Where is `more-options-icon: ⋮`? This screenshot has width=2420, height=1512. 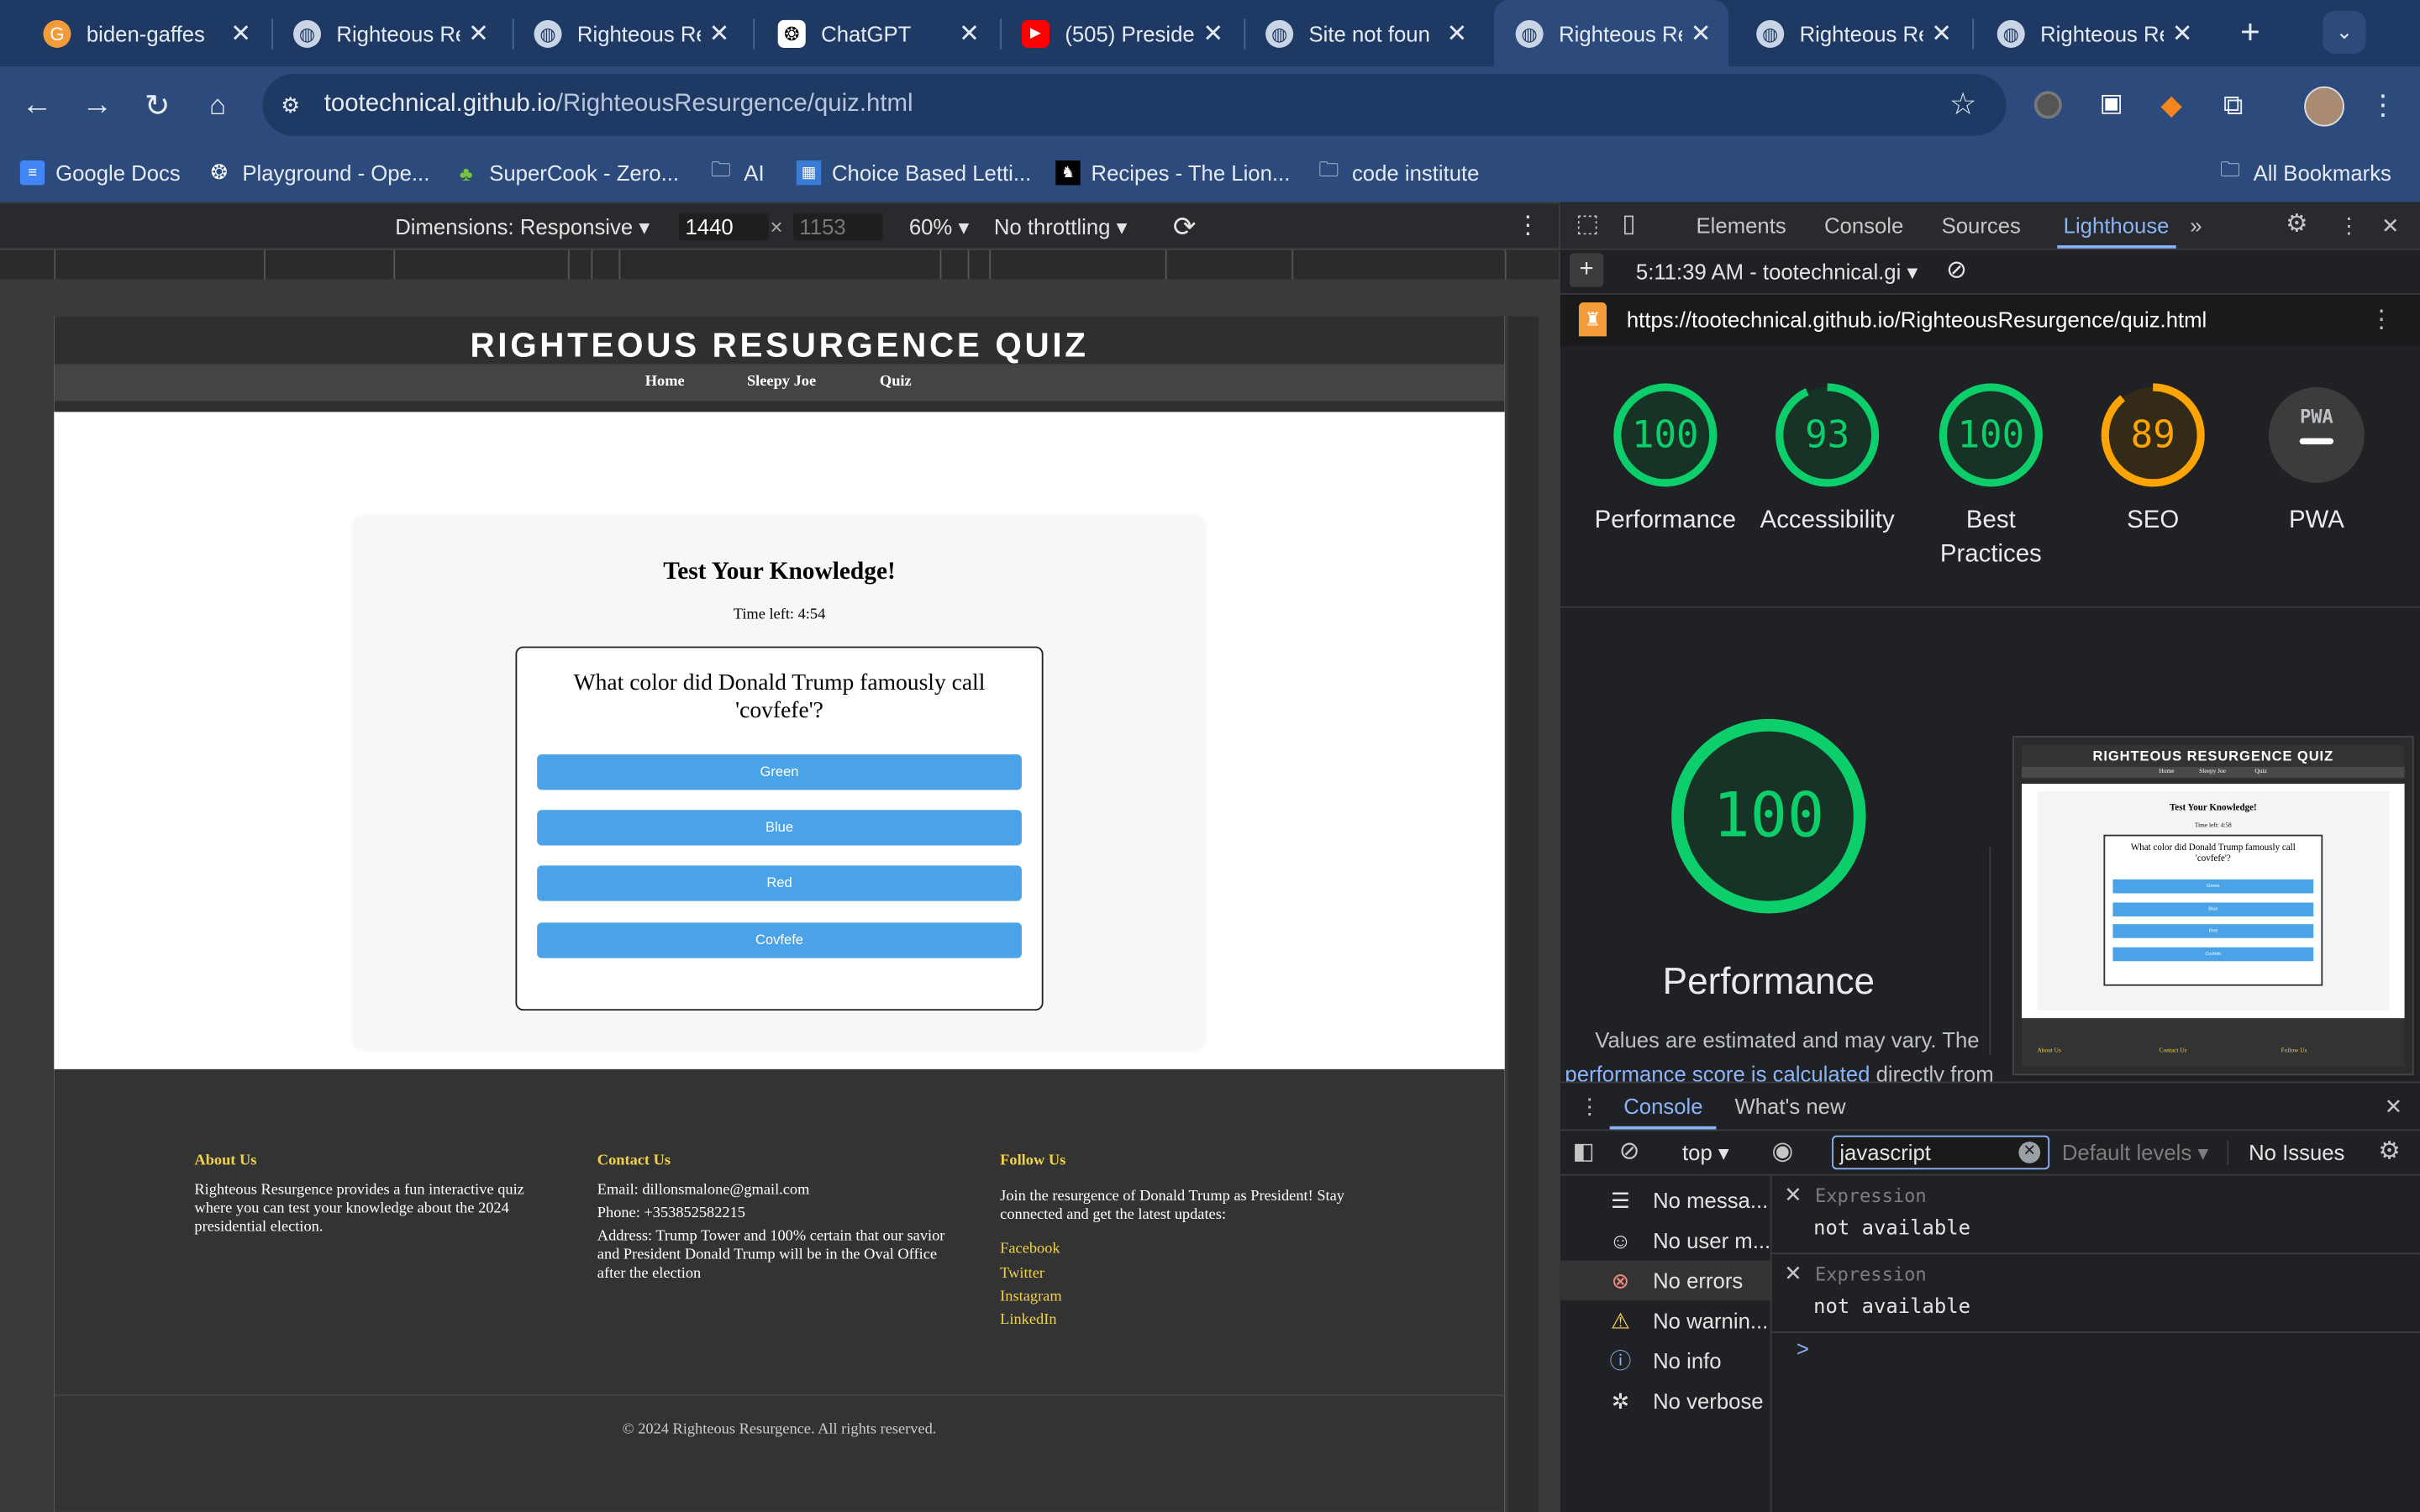 more-options-icon: ⋮ is located at coordinates (1528, 226).